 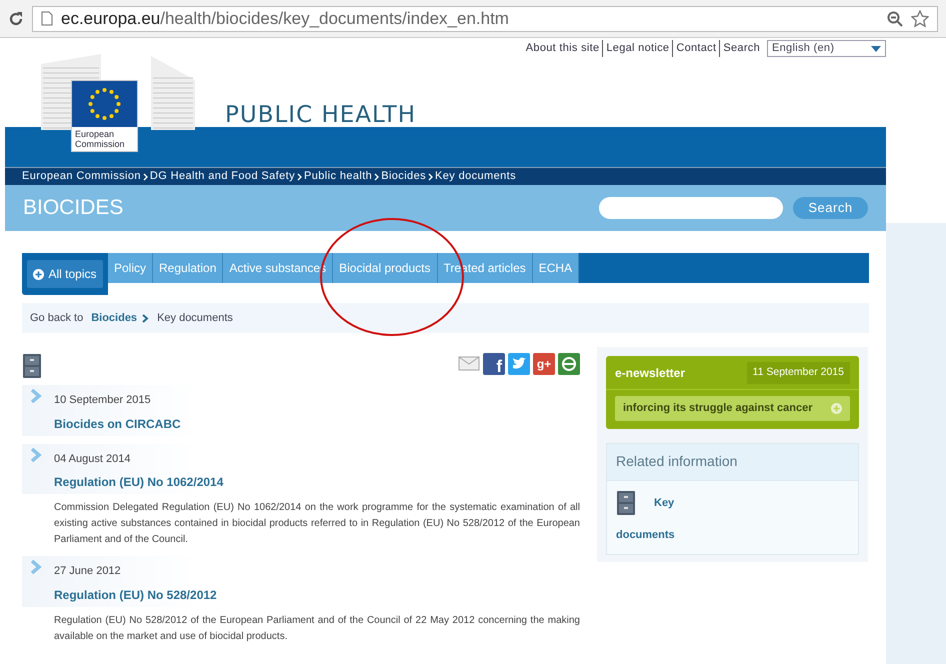 What do you see at coordinates (691, 208) in the screenshot?
I see `search-field` at bounding box center [691, 208].